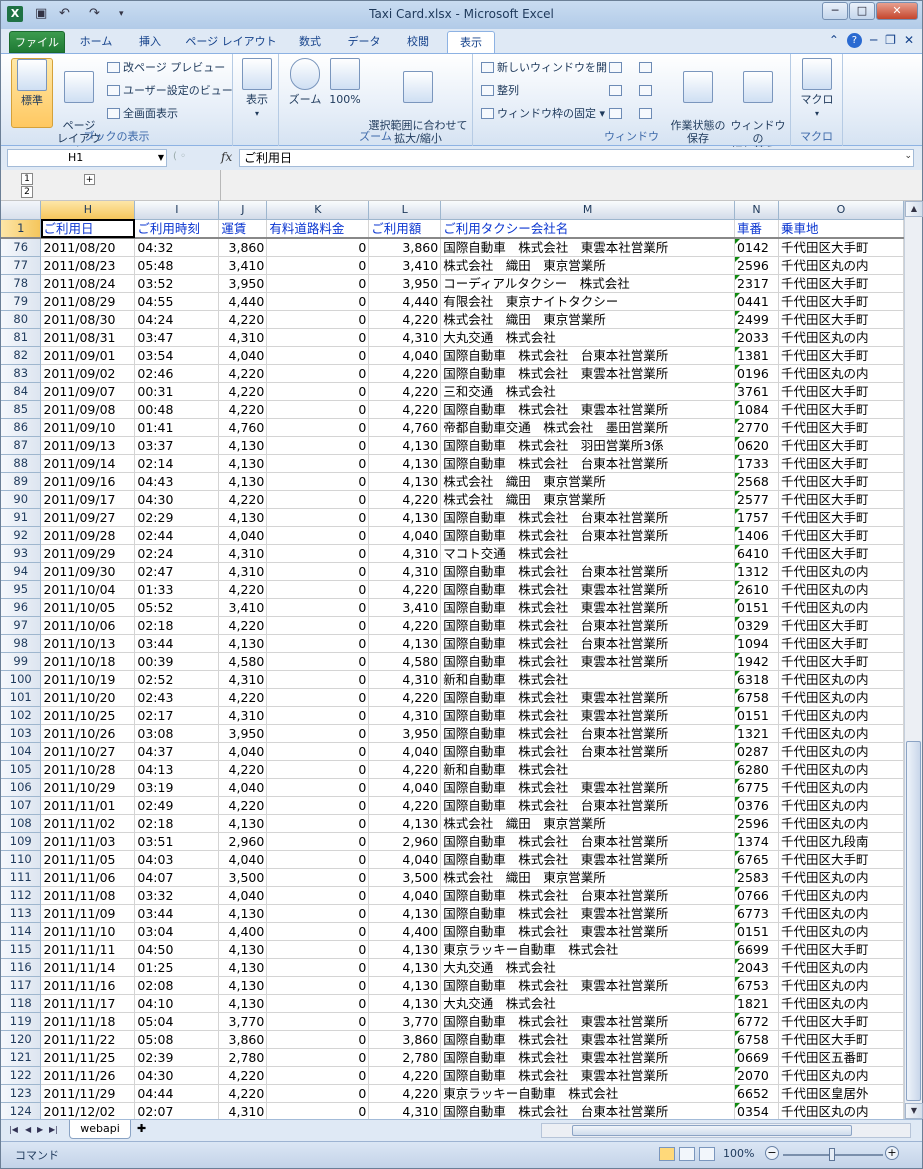  Describe the element at coordinates (88, 841) in the screenshot. I see `date-cell: 2011/11/03` at that location.